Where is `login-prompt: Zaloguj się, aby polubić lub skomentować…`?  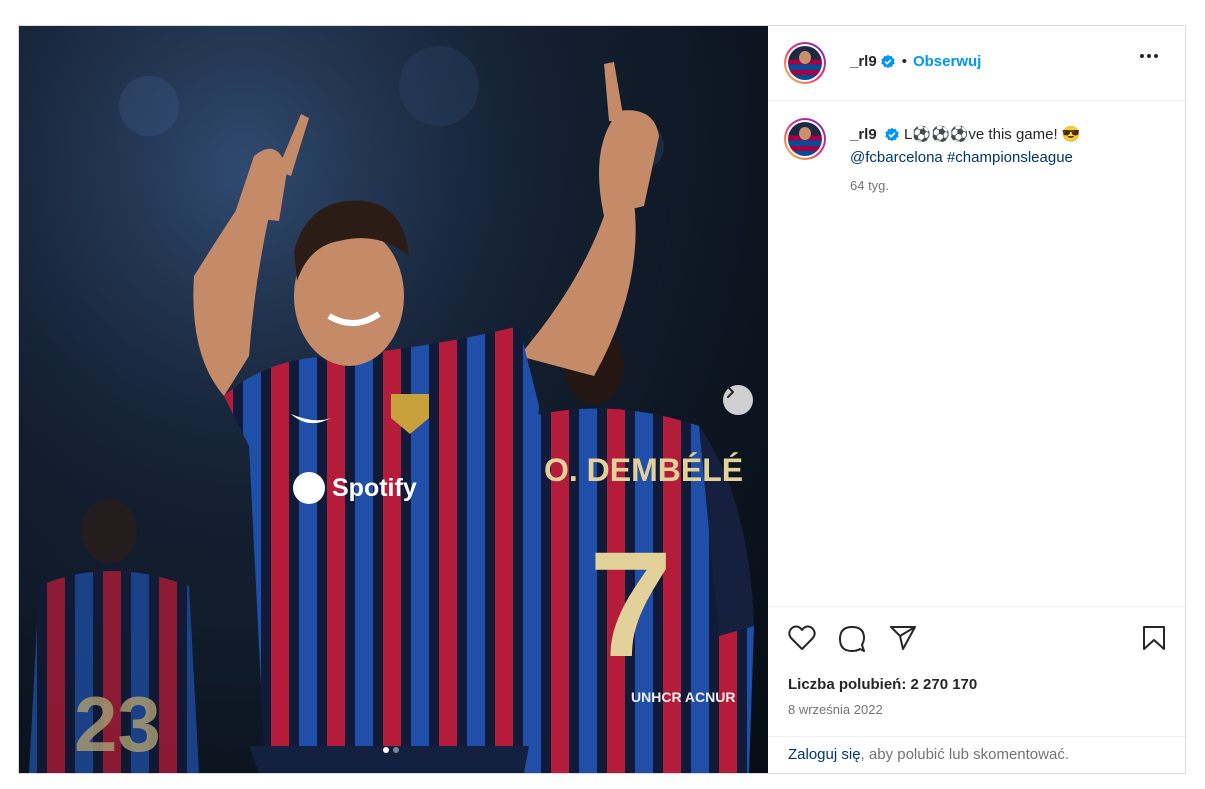
login-prompt: Zaloguj się, aby polubić lub skomentować… is located at coordinates (976, 754).